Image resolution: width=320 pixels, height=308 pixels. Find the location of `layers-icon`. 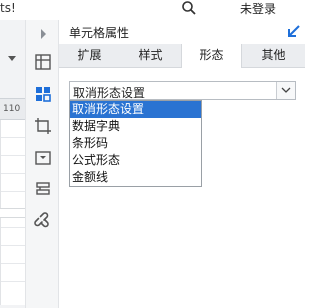

layers-icon is located at coordinates (43, 189).